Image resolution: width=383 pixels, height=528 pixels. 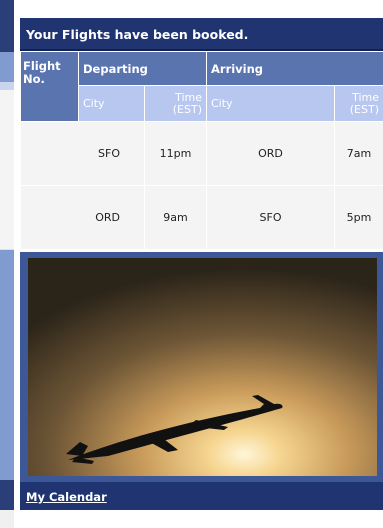 I want to click on adjacent-panel-bottom, so click(x=7, y=519).